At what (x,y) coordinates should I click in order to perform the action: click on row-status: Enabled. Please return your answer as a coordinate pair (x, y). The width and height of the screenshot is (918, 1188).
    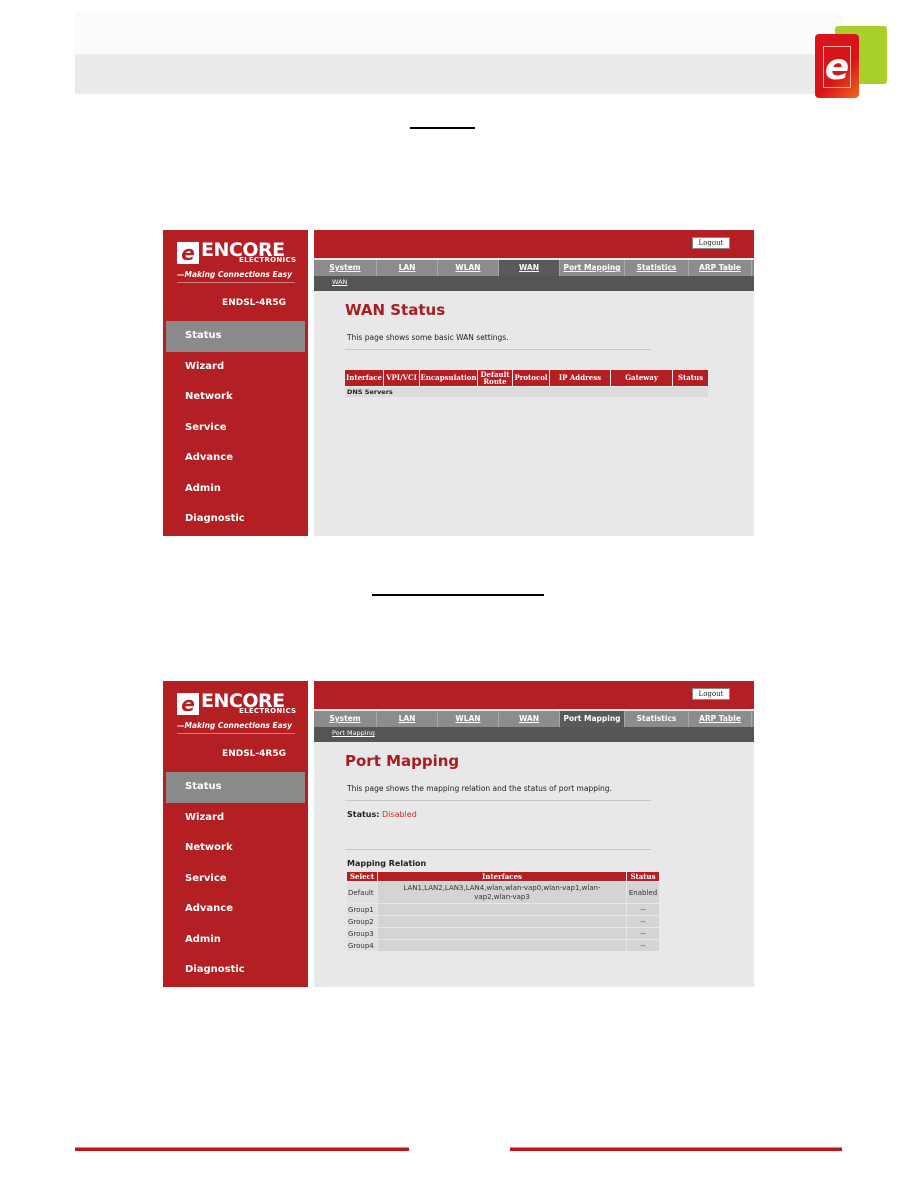
    Looking at the image, I should click on (643, 892).